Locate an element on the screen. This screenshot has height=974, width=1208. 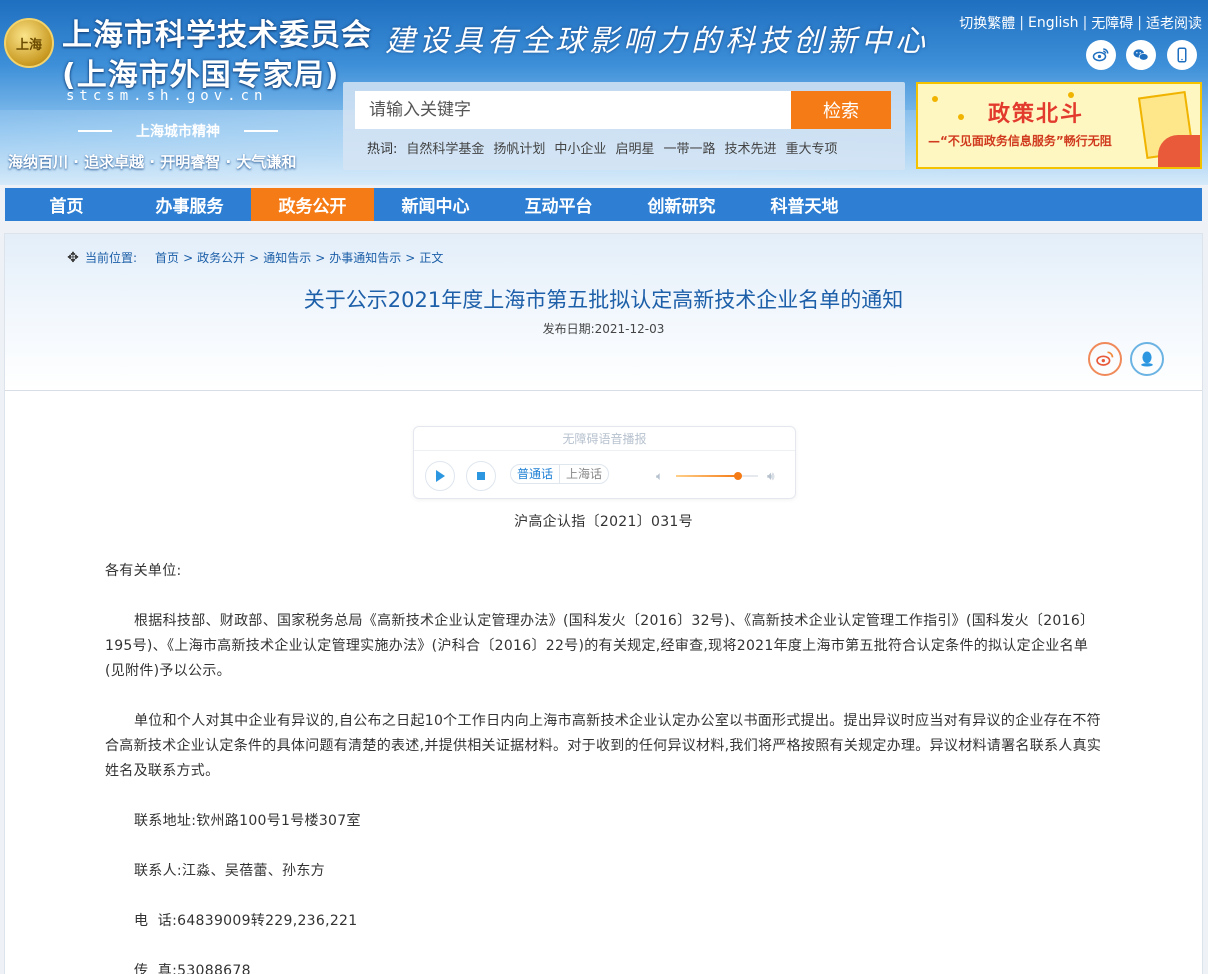
stop-button is located at coordinates (481, 476).